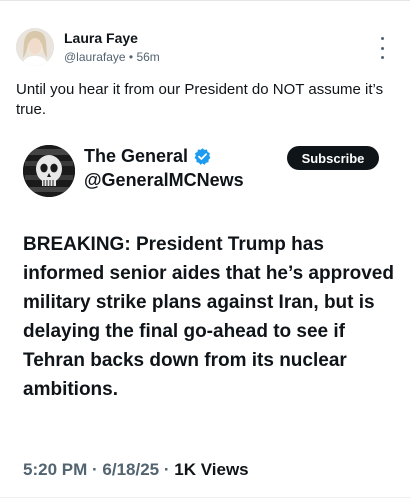 Image resolution: width=410 pixels, height=500 pixels. What do you see at coordinates (164, 180) in the screenshot?
I see `quoted-author-handle: @GeneralMCNews` at bounding box center [164, 180].